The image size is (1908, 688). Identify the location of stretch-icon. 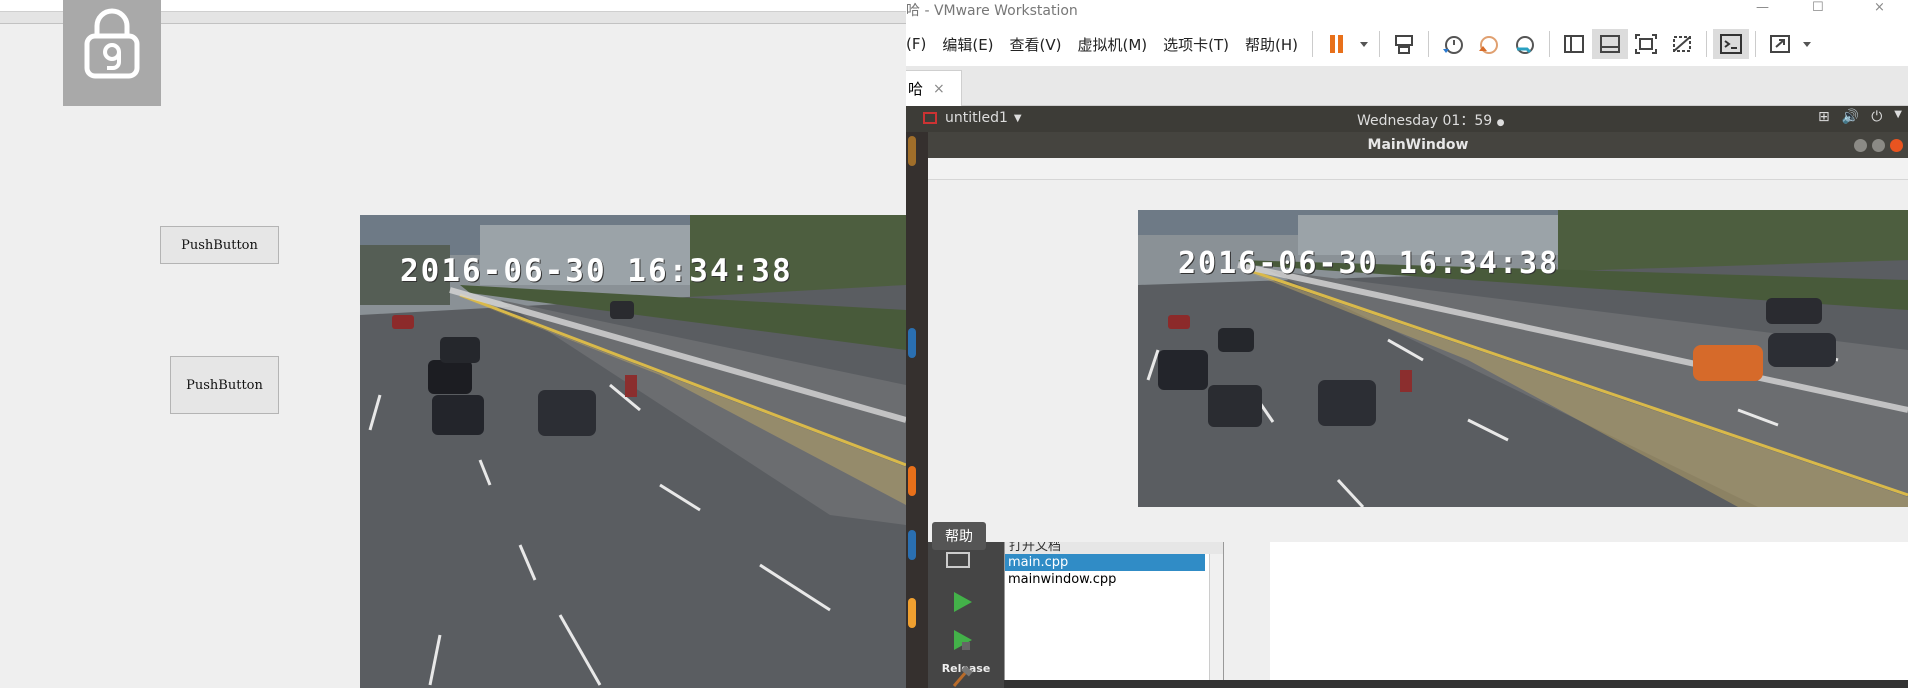
(1780, 44).